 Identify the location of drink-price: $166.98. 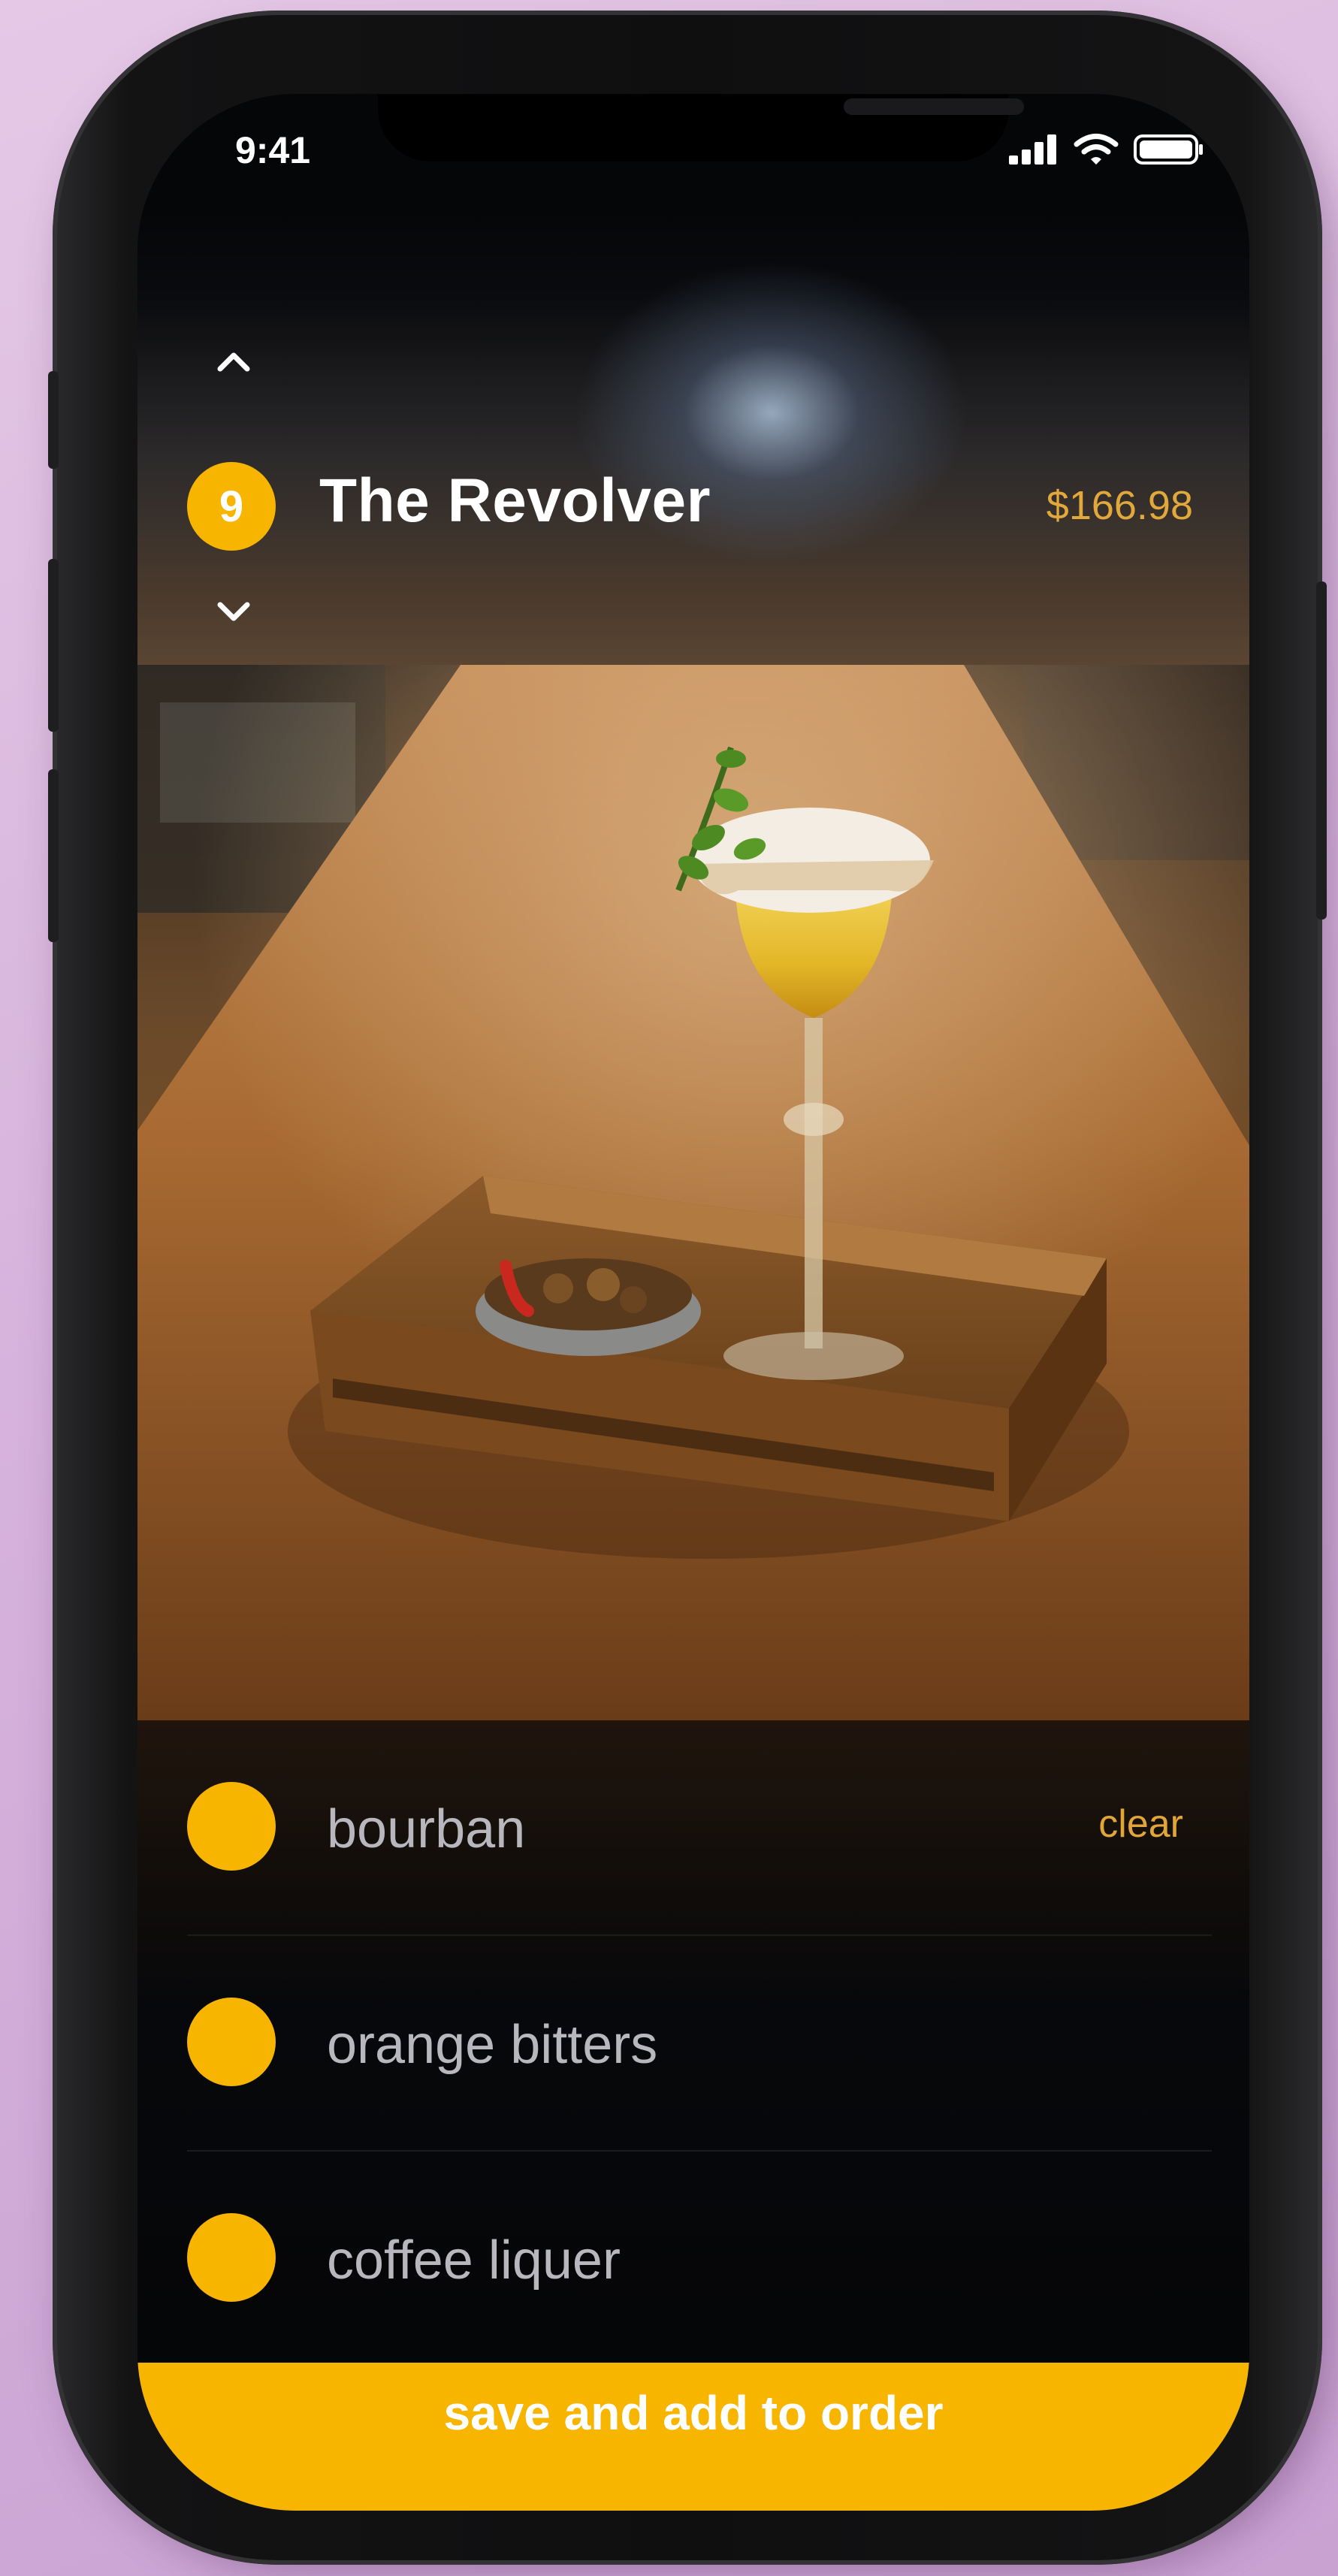
(1119, 505).